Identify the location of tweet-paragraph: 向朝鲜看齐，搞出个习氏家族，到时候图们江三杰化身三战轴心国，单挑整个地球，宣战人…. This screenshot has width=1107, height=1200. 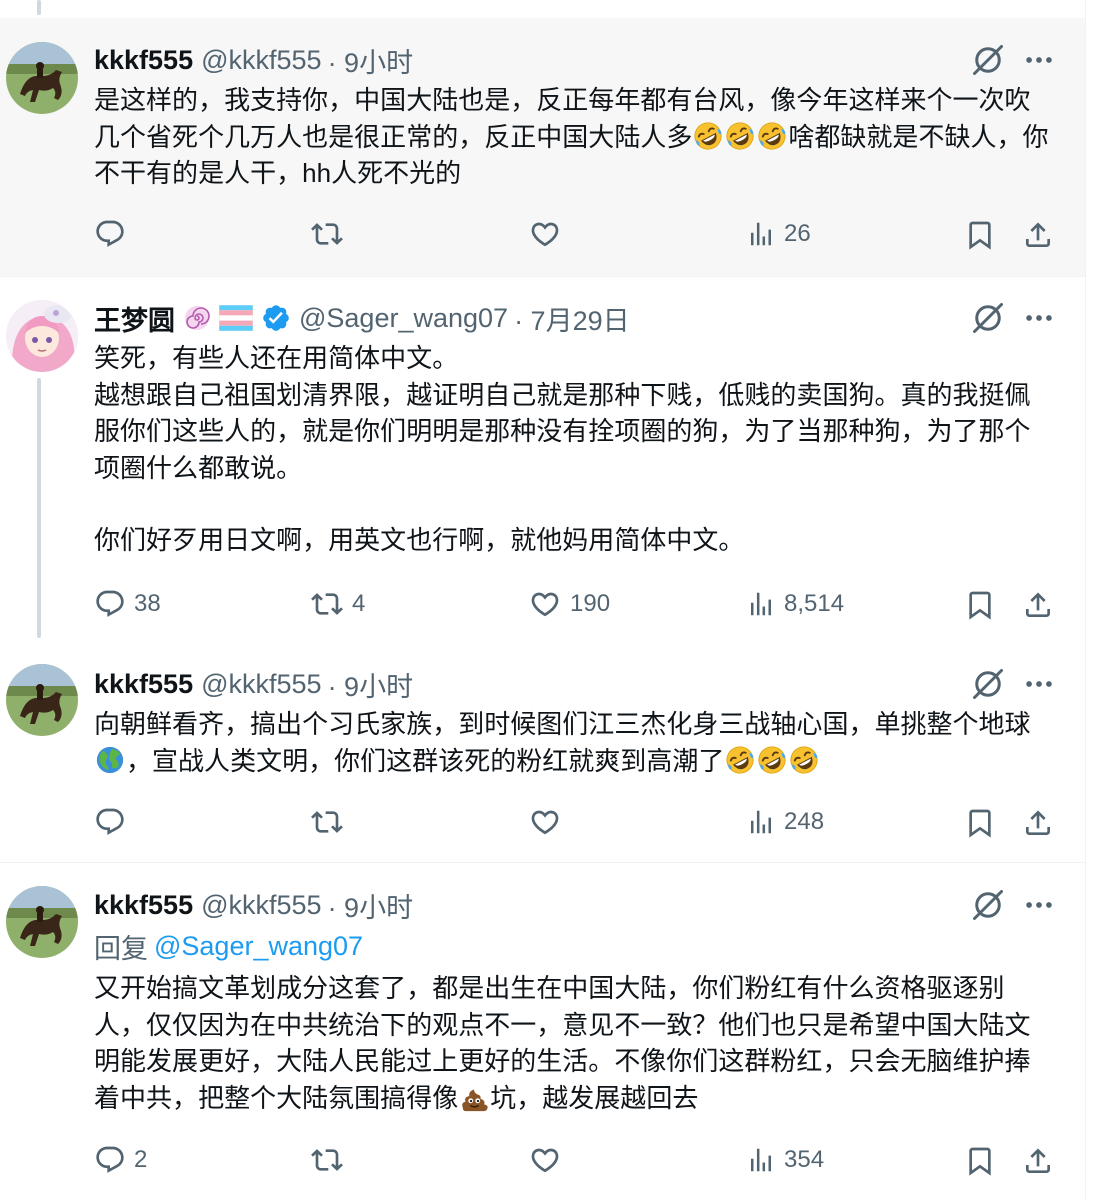
(562, 742).